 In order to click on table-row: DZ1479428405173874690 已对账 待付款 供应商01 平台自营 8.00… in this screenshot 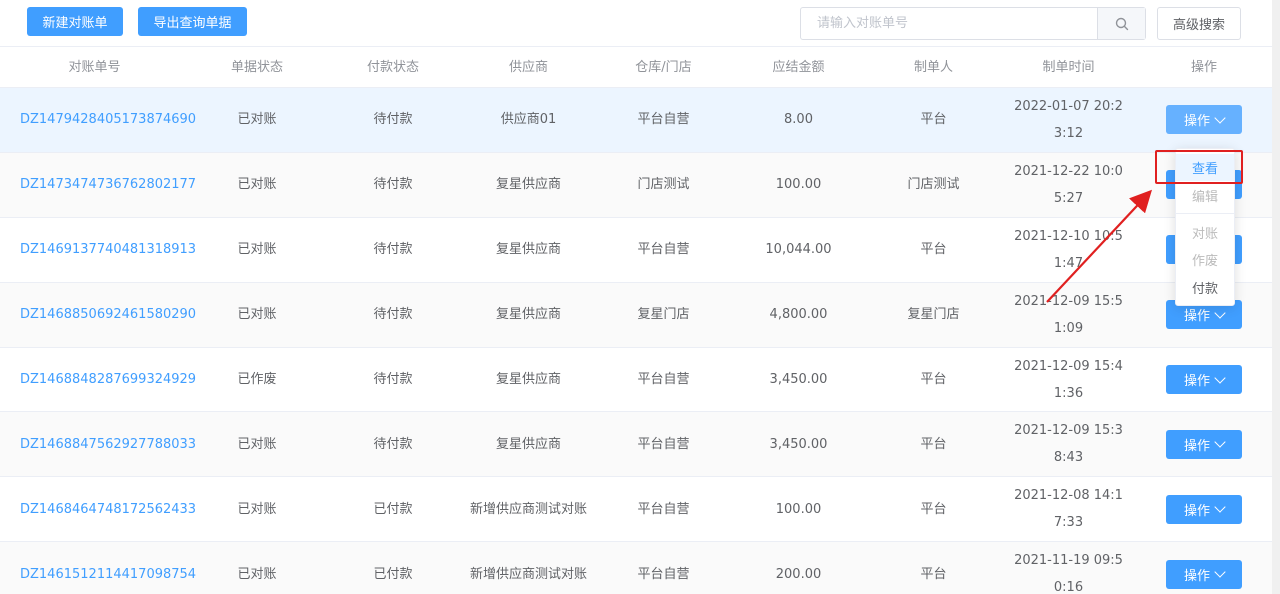, I will do `click(636, 120)`.